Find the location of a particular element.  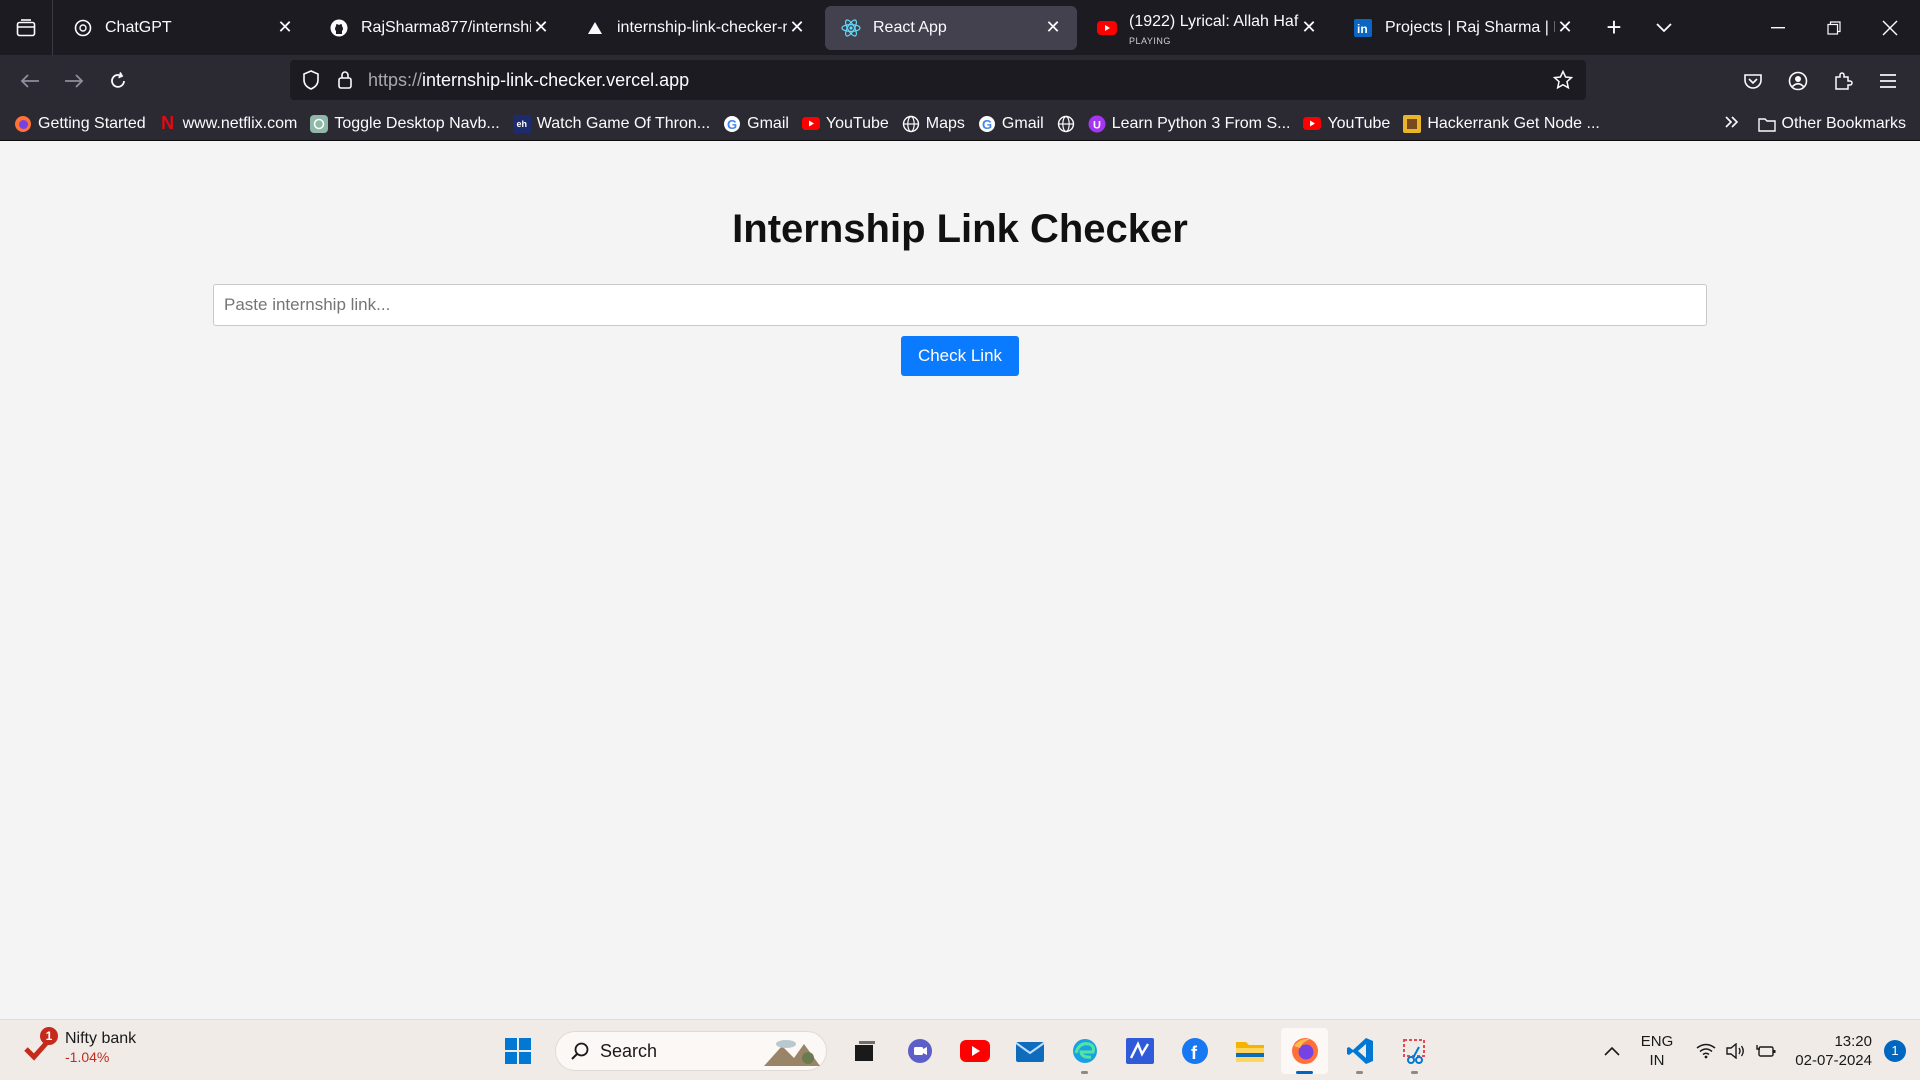

reload-button is located at coordinates (118, 81).